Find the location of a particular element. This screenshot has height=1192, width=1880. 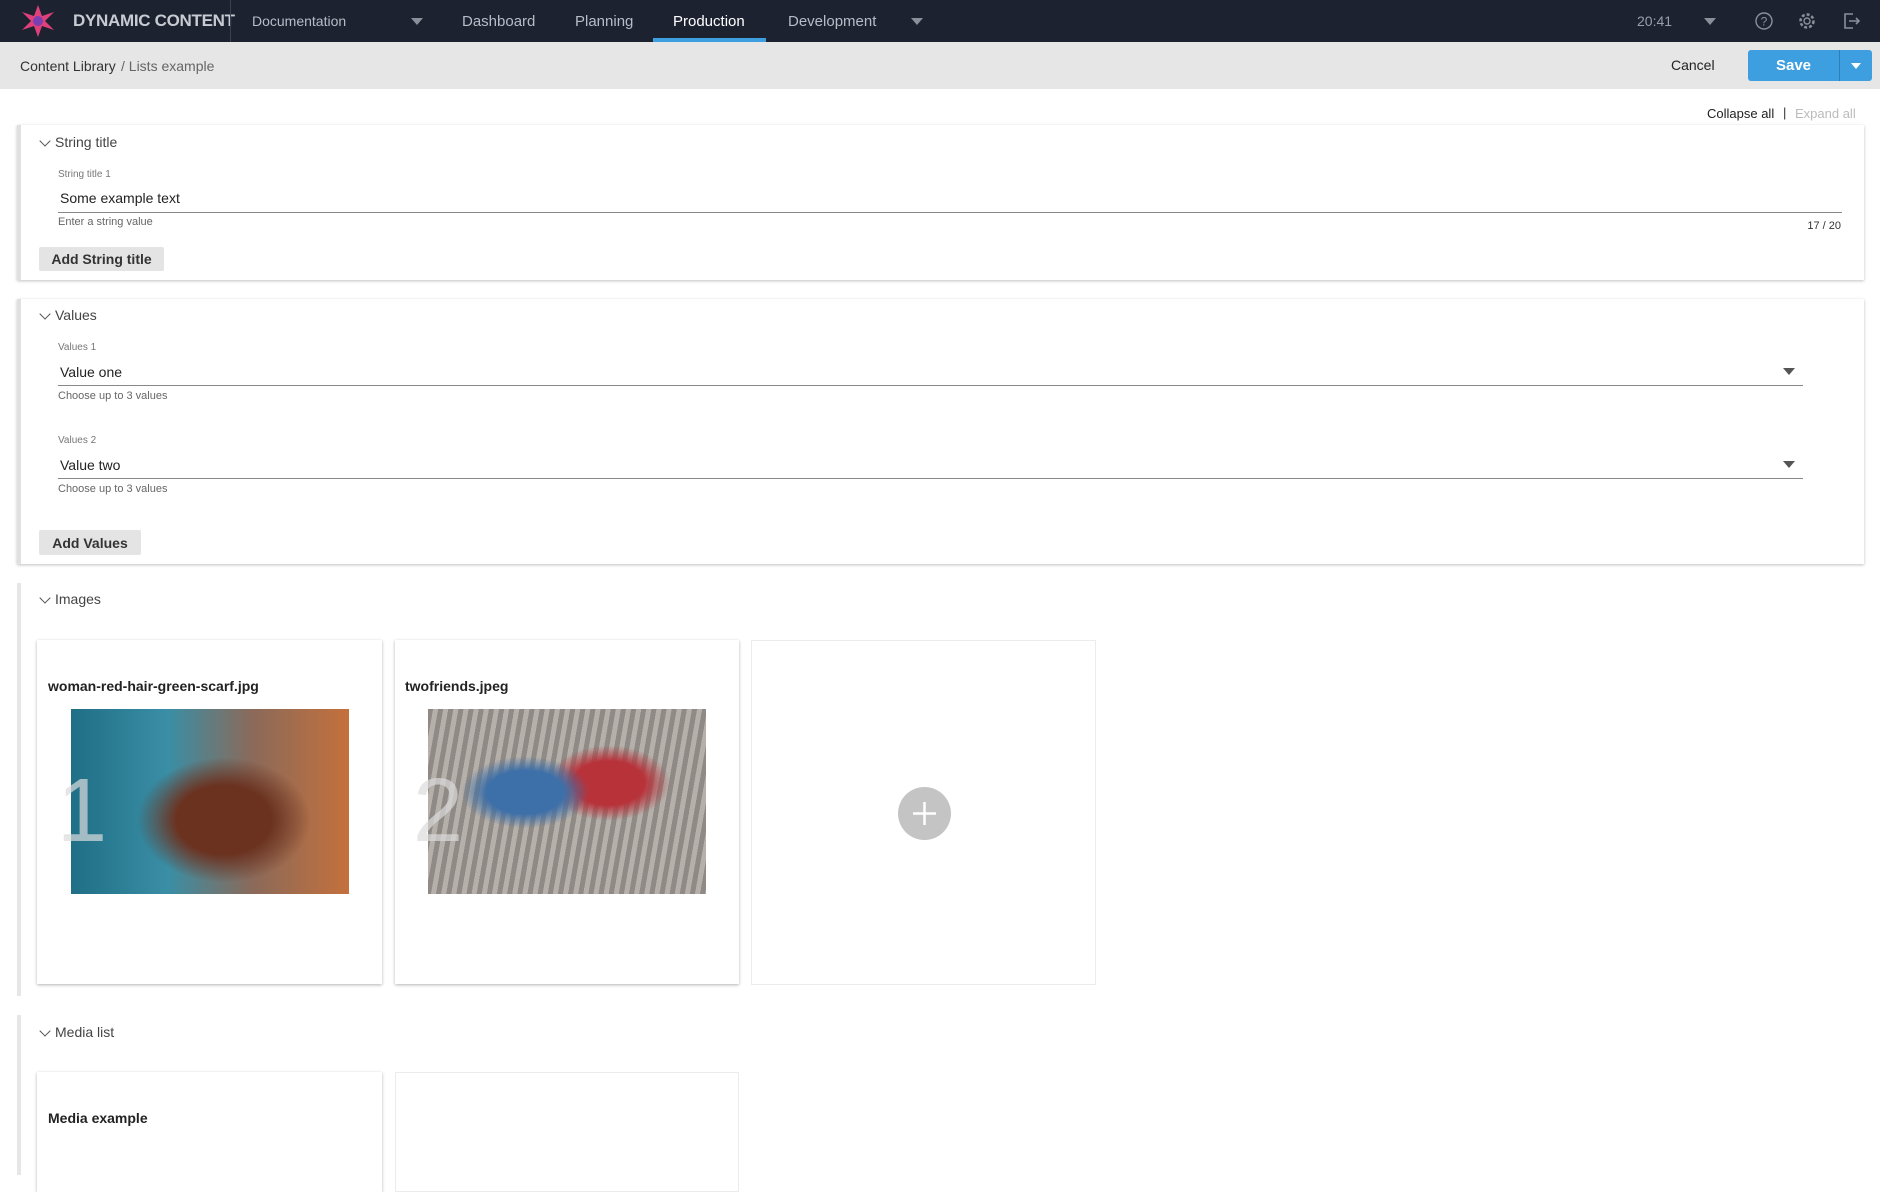

add-values-button: Add Values is located at coordinates (90, 542).